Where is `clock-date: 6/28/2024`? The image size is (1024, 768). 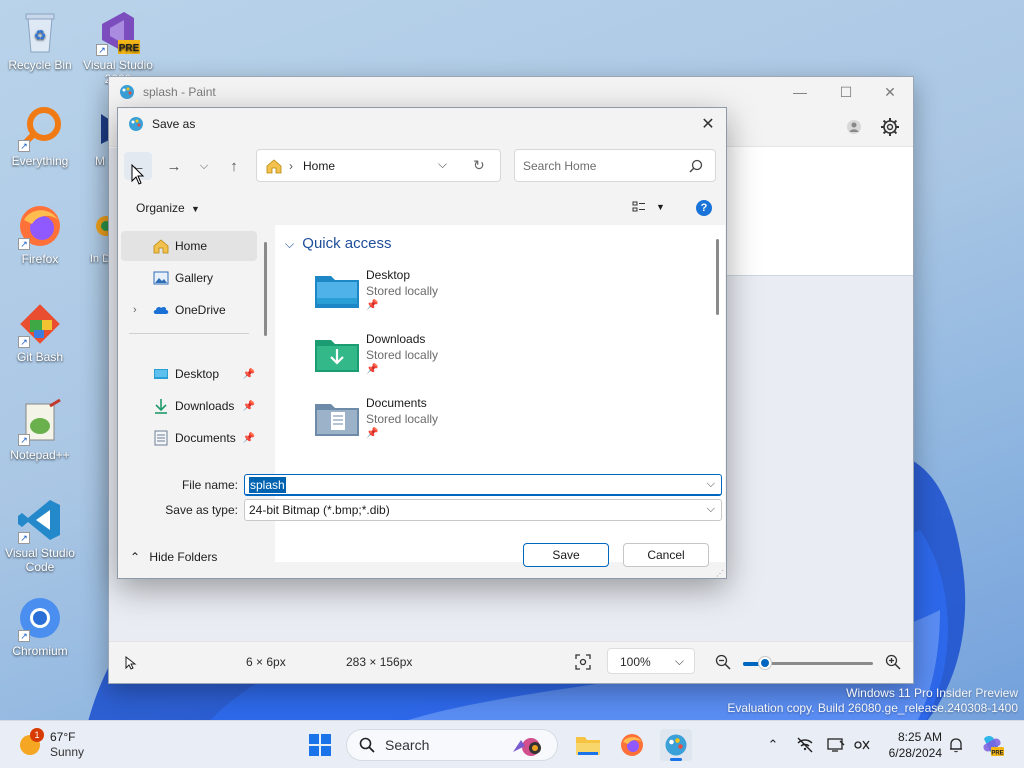 clock-date: 6/28/2024 is located at coordinates (915, 753).